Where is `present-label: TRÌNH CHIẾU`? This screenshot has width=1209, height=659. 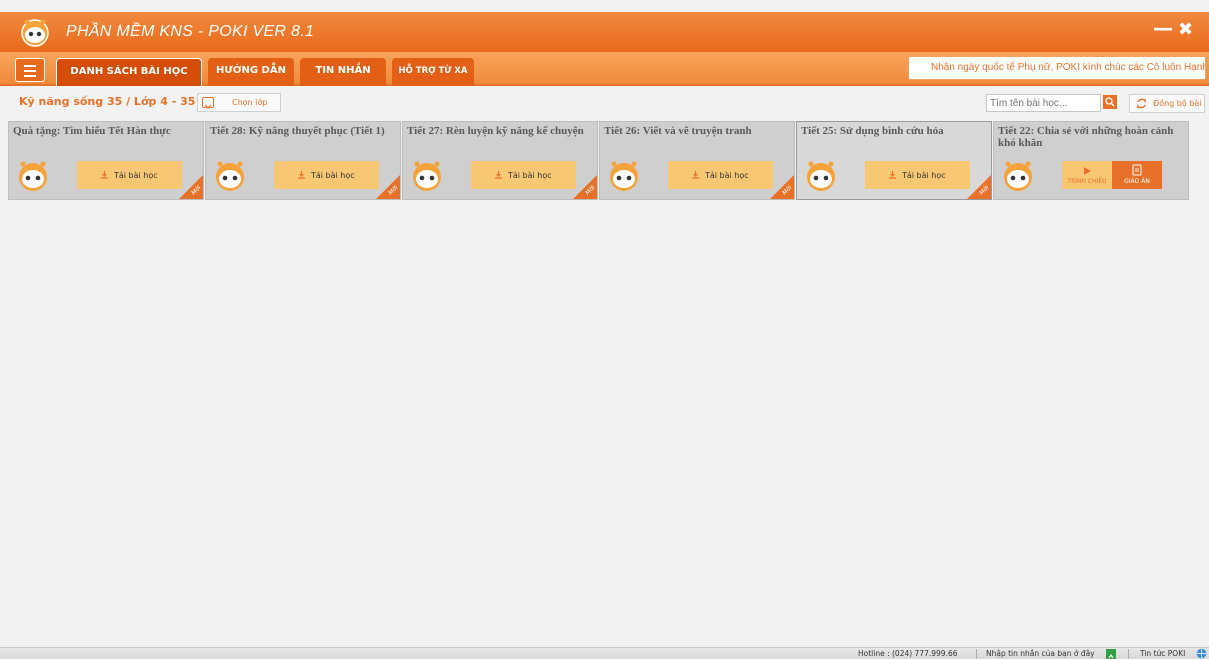 present-label: TRÌNH CHIẾU is located at coordinates (1087, 181).